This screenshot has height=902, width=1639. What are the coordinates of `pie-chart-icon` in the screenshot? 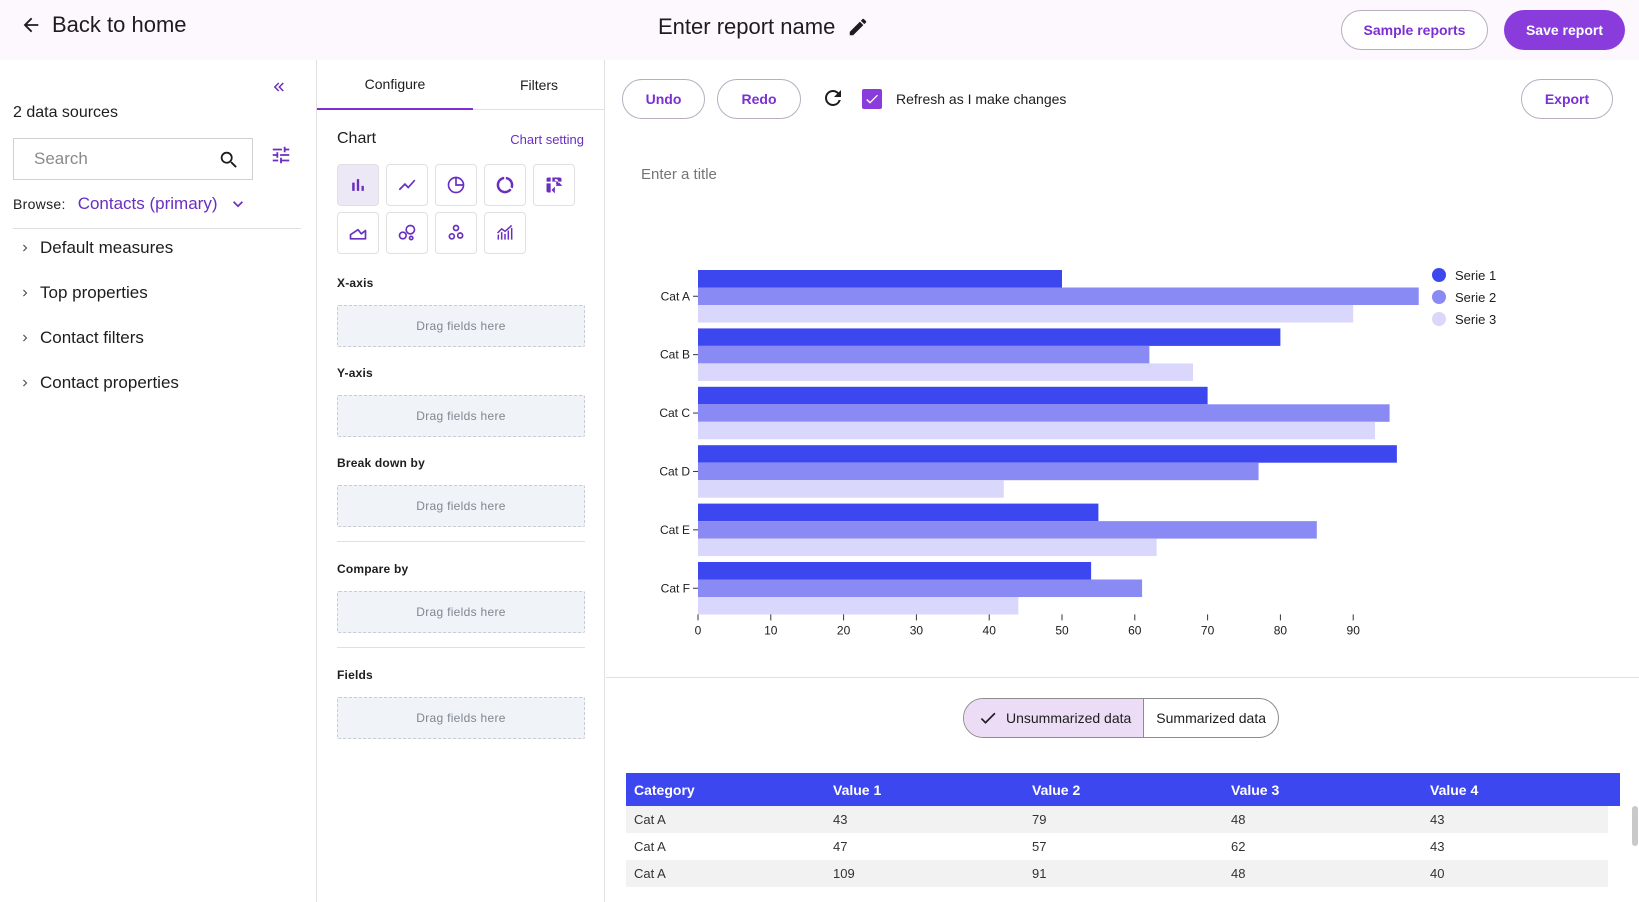 It's located at (456, 185).